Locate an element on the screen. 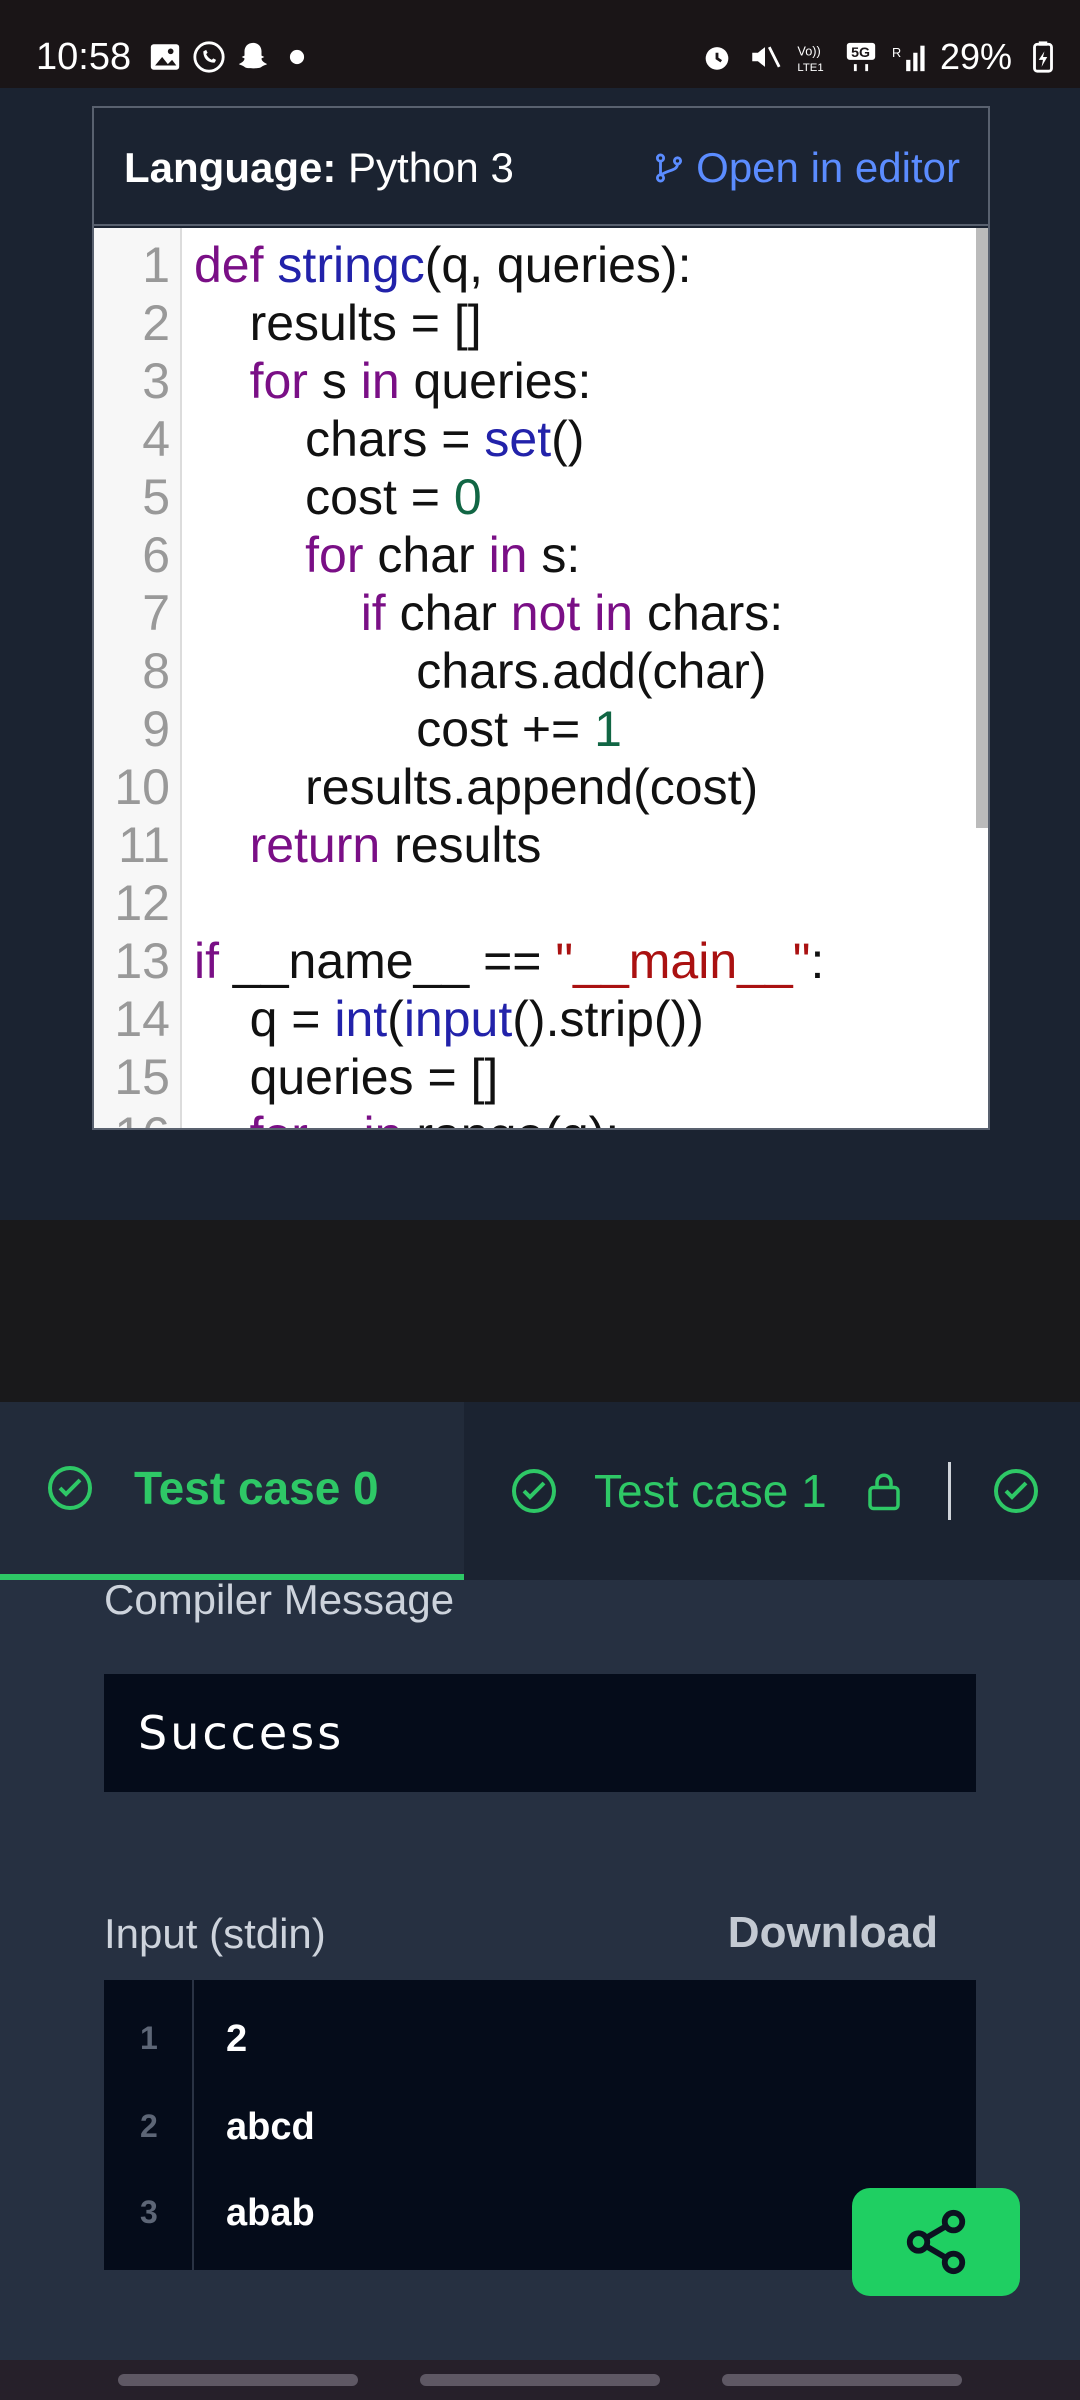  snapchat-icon is located at coordinates (253, 55).